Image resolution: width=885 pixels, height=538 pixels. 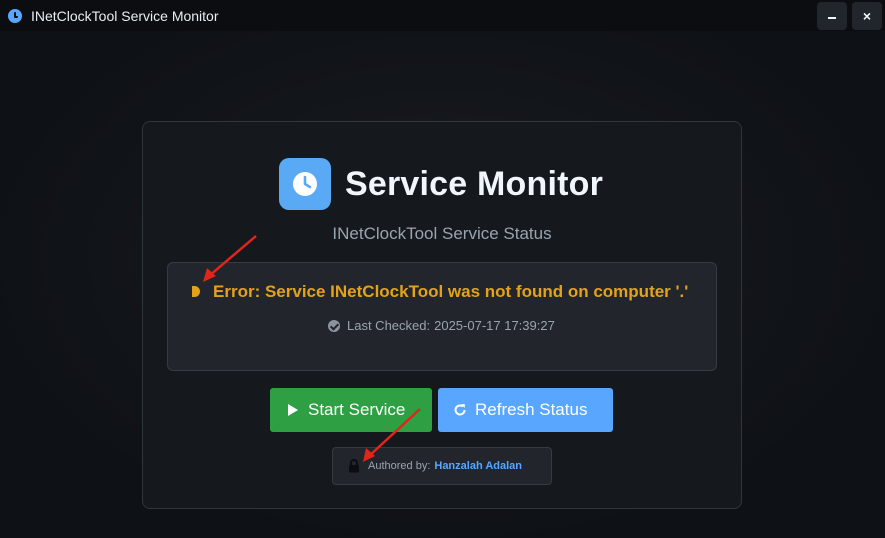 I want to click on start-service-label: Start Service, so click(x=357, y=409).